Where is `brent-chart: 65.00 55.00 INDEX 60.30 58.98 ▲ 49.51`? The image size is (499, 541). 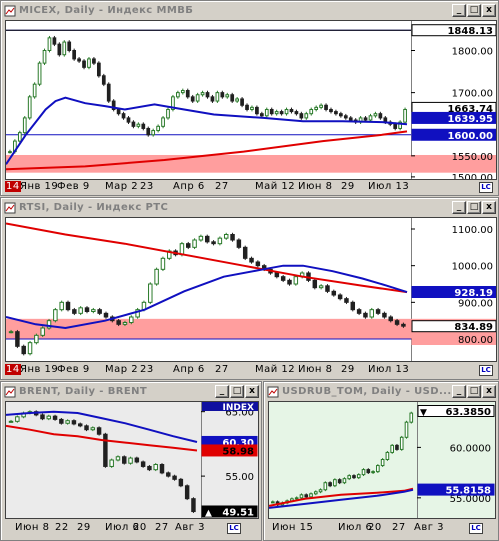 brent-chart: 65.00 55.00 INDEX 60.30 58.98 ▲ 49.51 is located at coordinates (132, 460).